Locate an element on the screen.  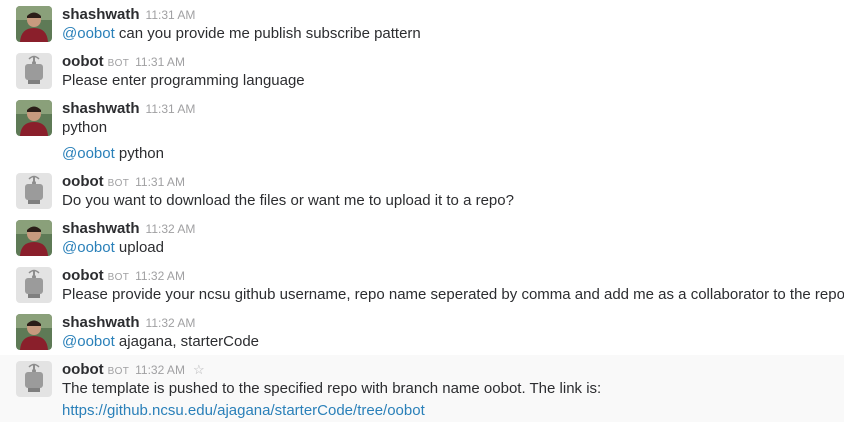
message-text-continuation: @oobot python is located at coordinates (113, 153).